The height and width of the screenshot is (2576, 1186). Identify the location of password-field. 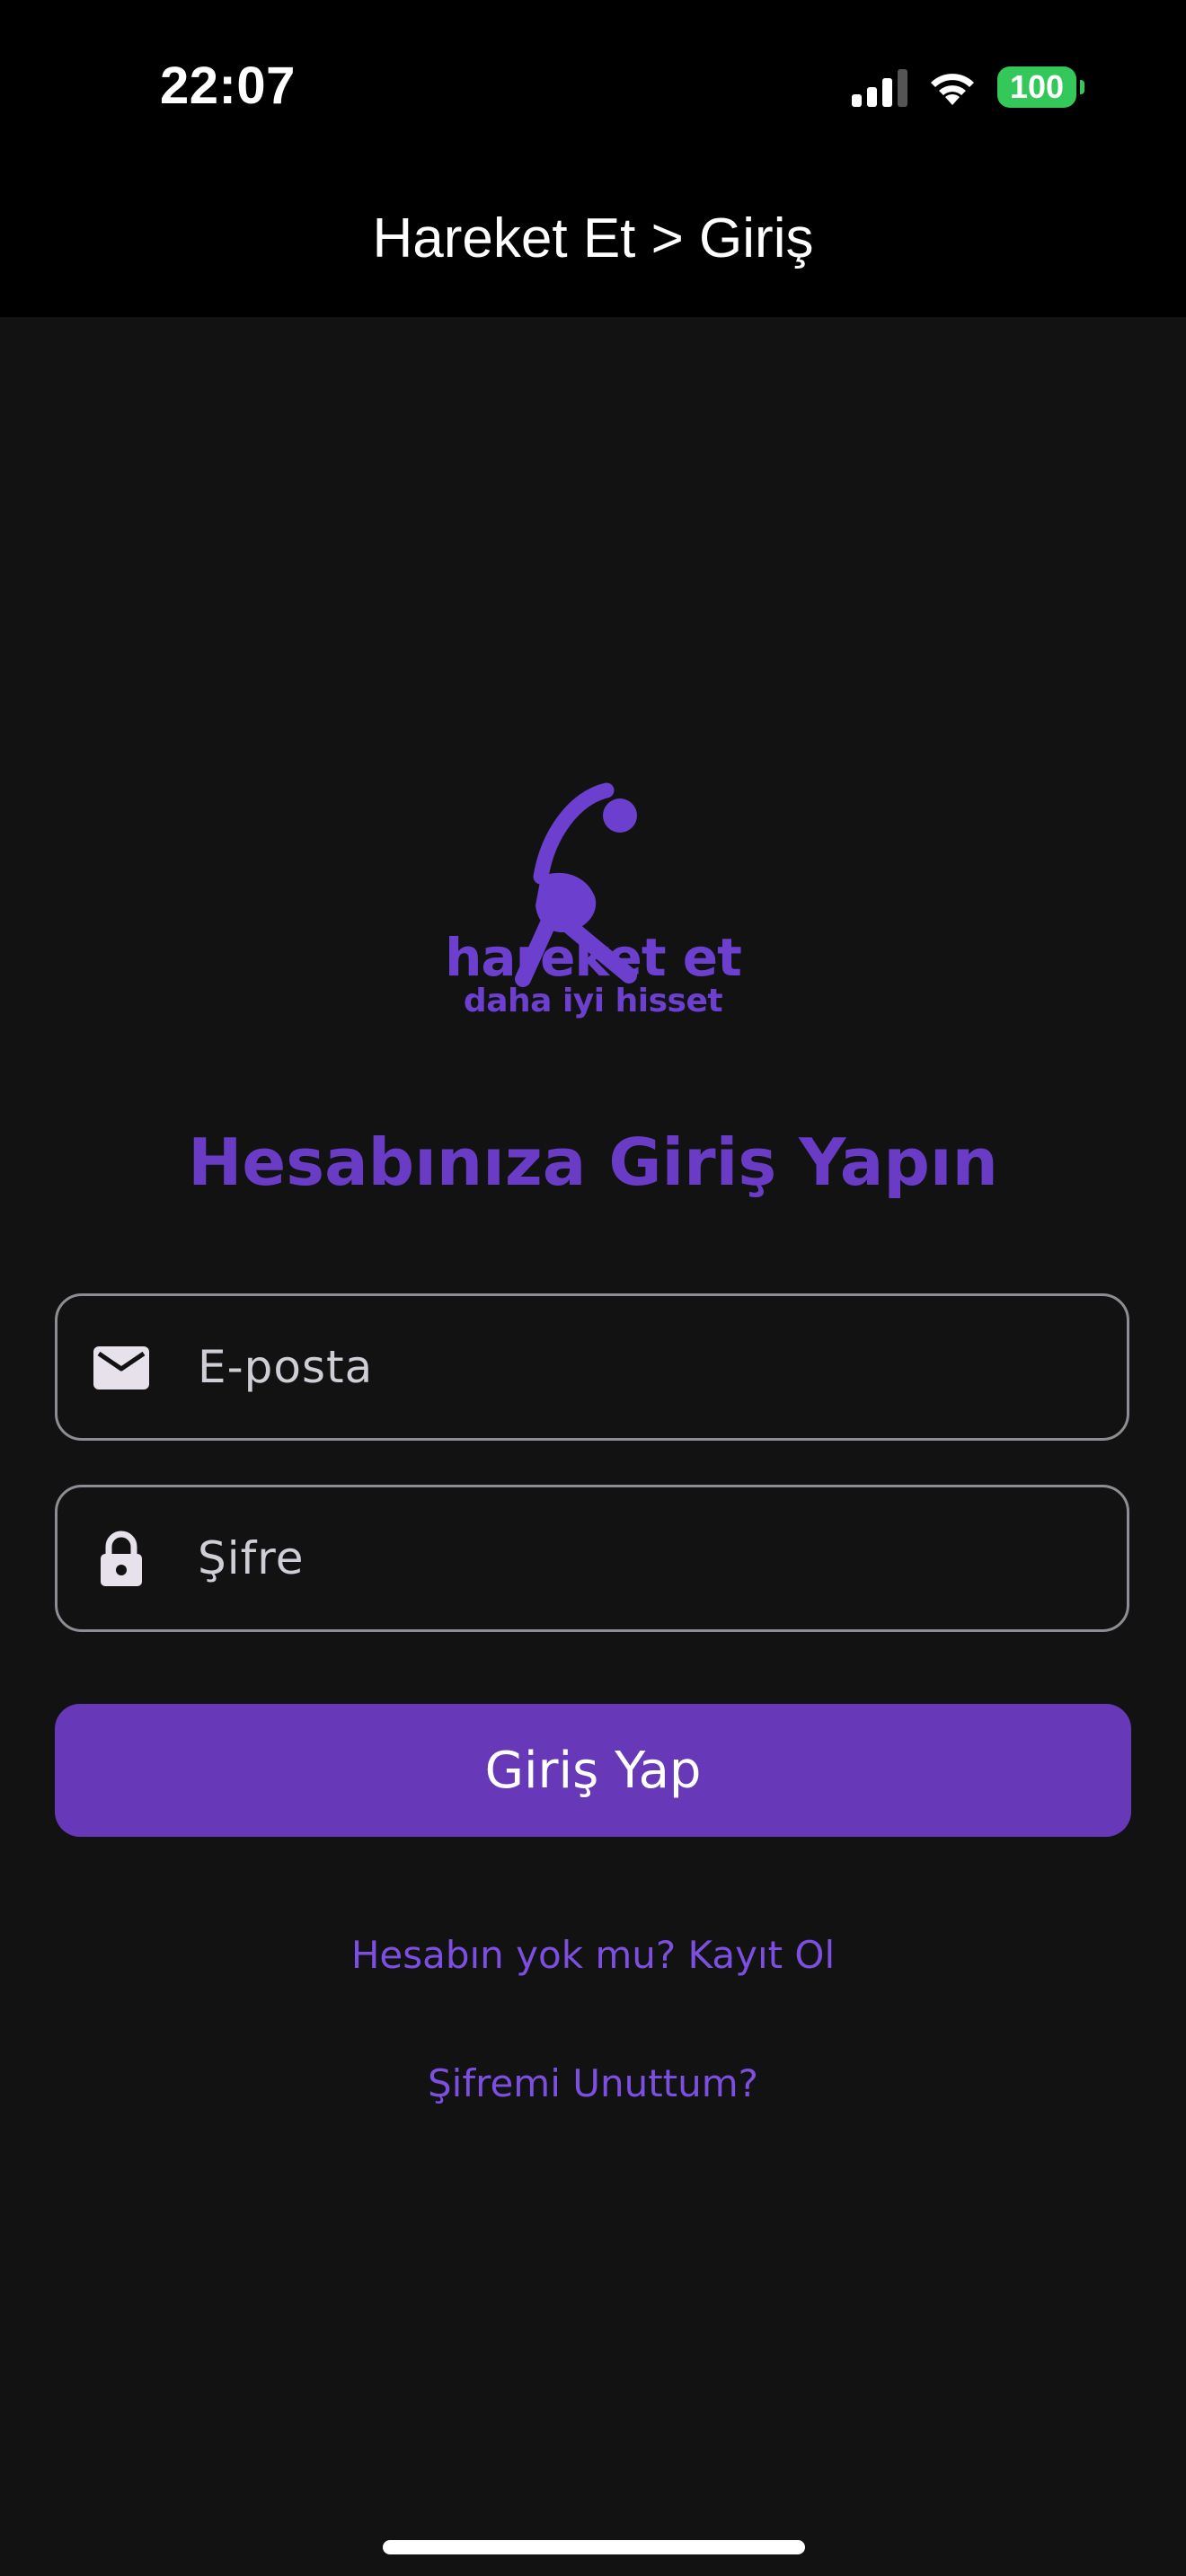
(592, 1558).